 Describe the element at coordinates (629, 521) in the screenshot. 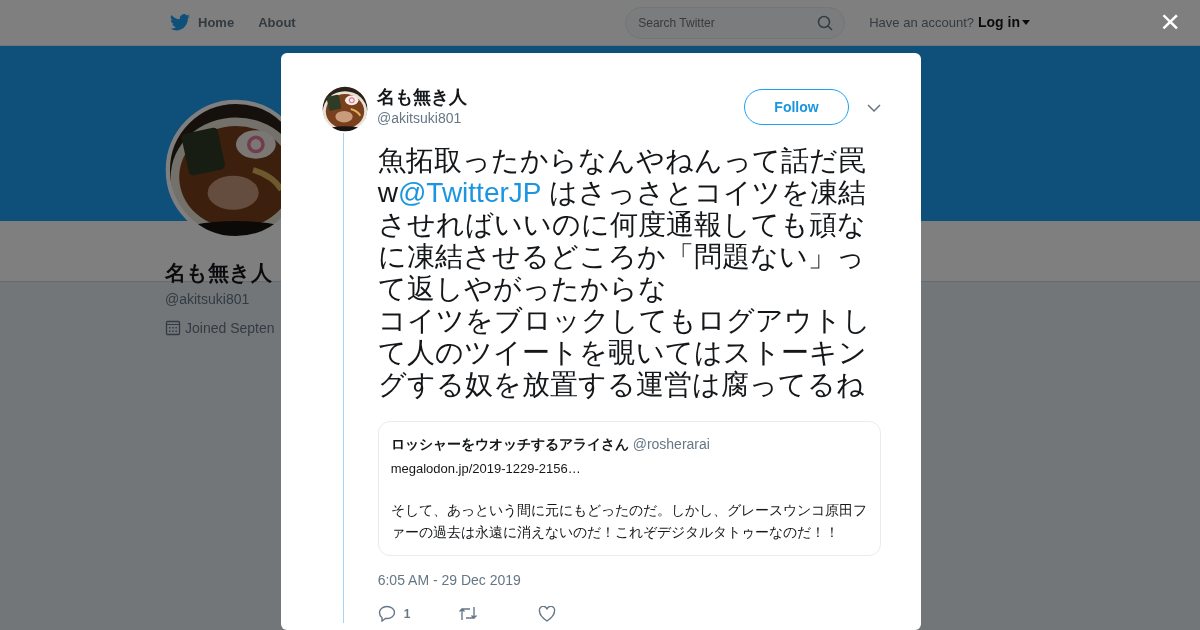

I see `quoted-text: そして、あっという間に元にもどったのだ。しかし、グレースウンコ原田ファーの過去は永遠に消えないのだ！これぞデジタルタトゥーなのだ！！` at that location.